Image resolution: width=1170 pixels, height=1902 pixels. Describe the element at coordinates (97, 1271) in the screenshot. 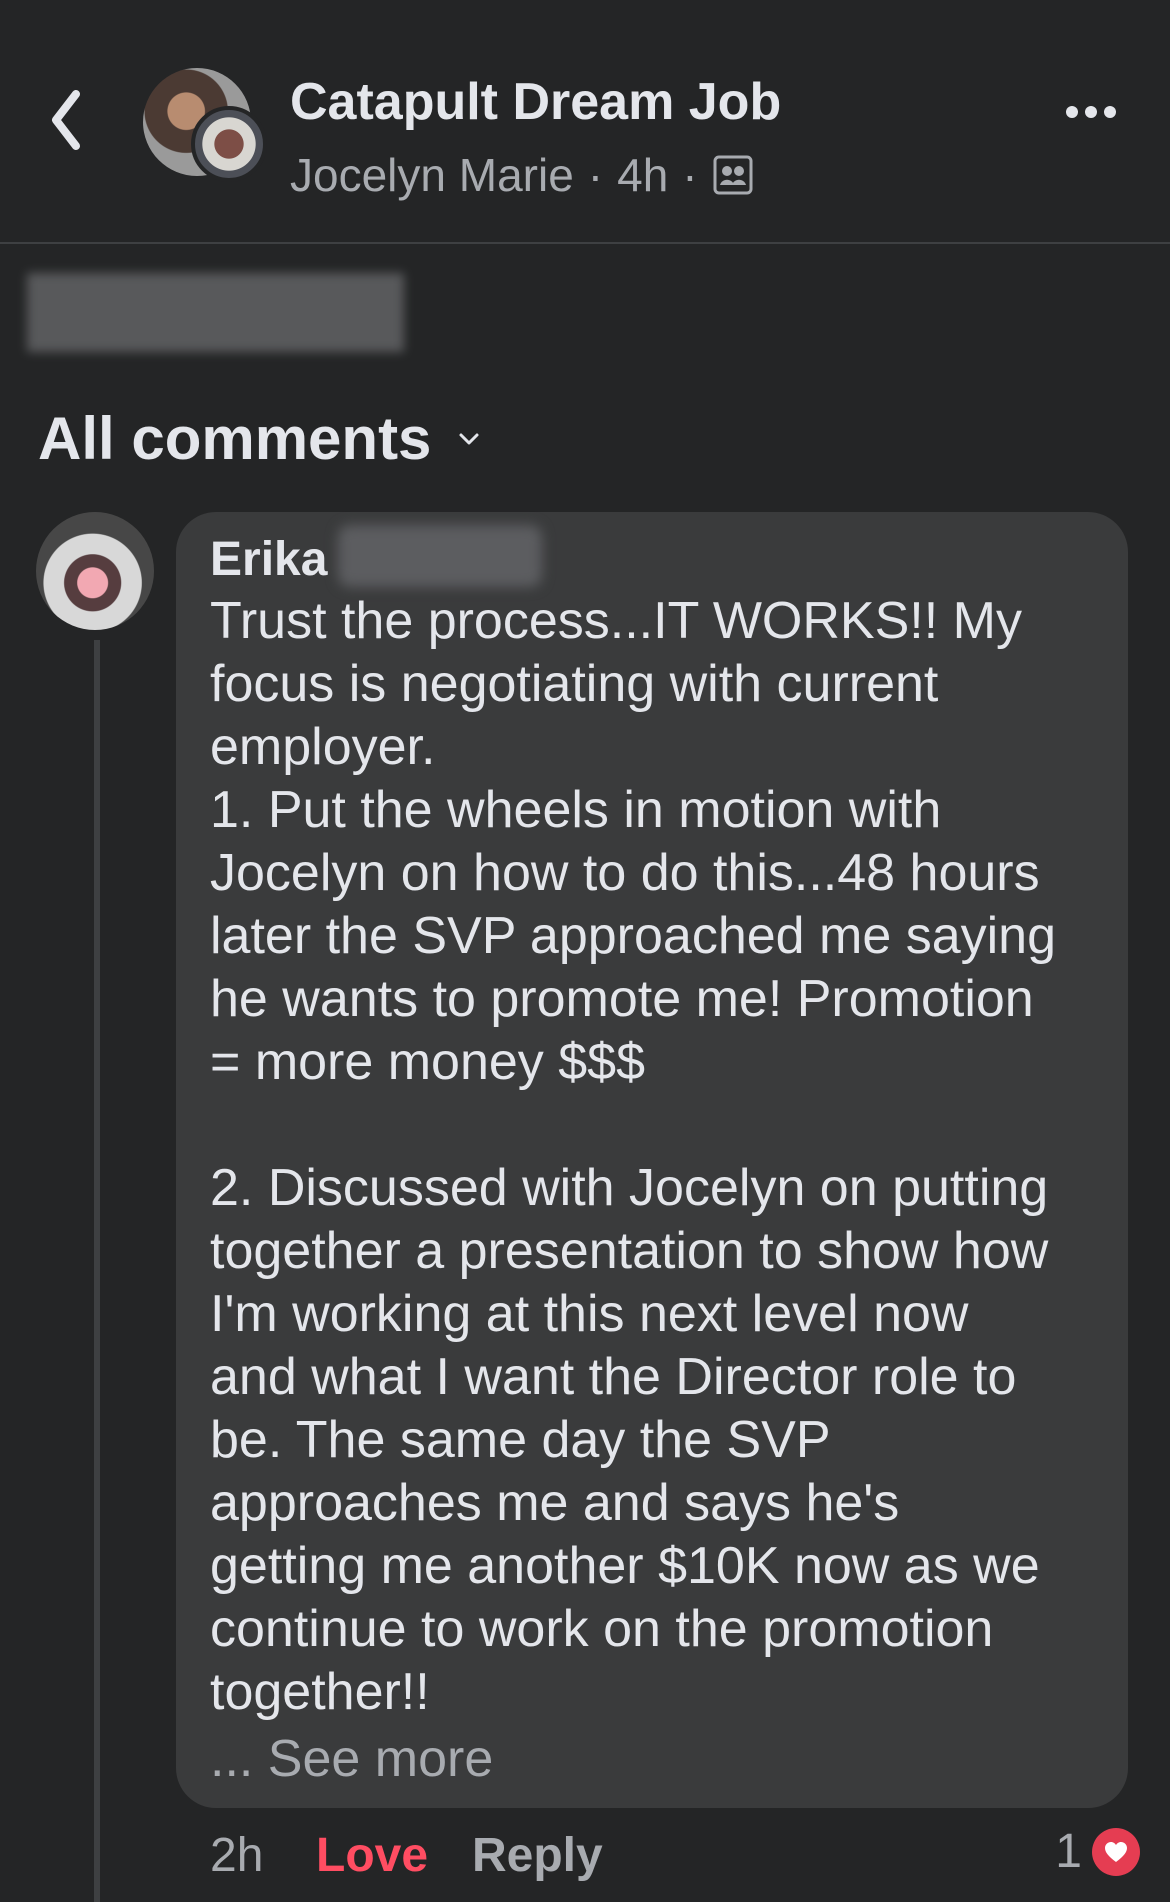

I see `comment-thread-line` at that location.